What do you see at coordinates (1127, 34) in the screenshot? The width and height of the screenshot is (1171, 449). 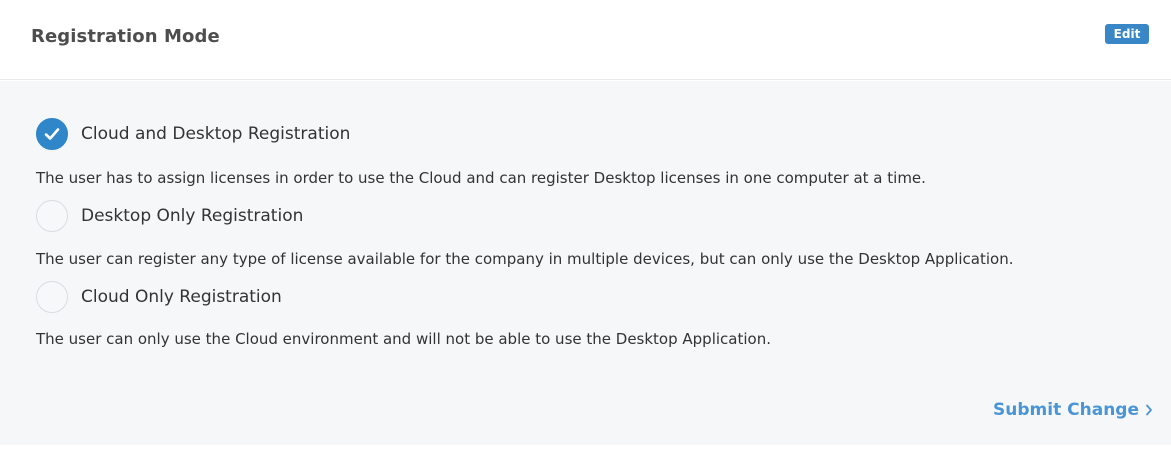 I see `edit-button: Edit` at bounding box center [1127, 34].